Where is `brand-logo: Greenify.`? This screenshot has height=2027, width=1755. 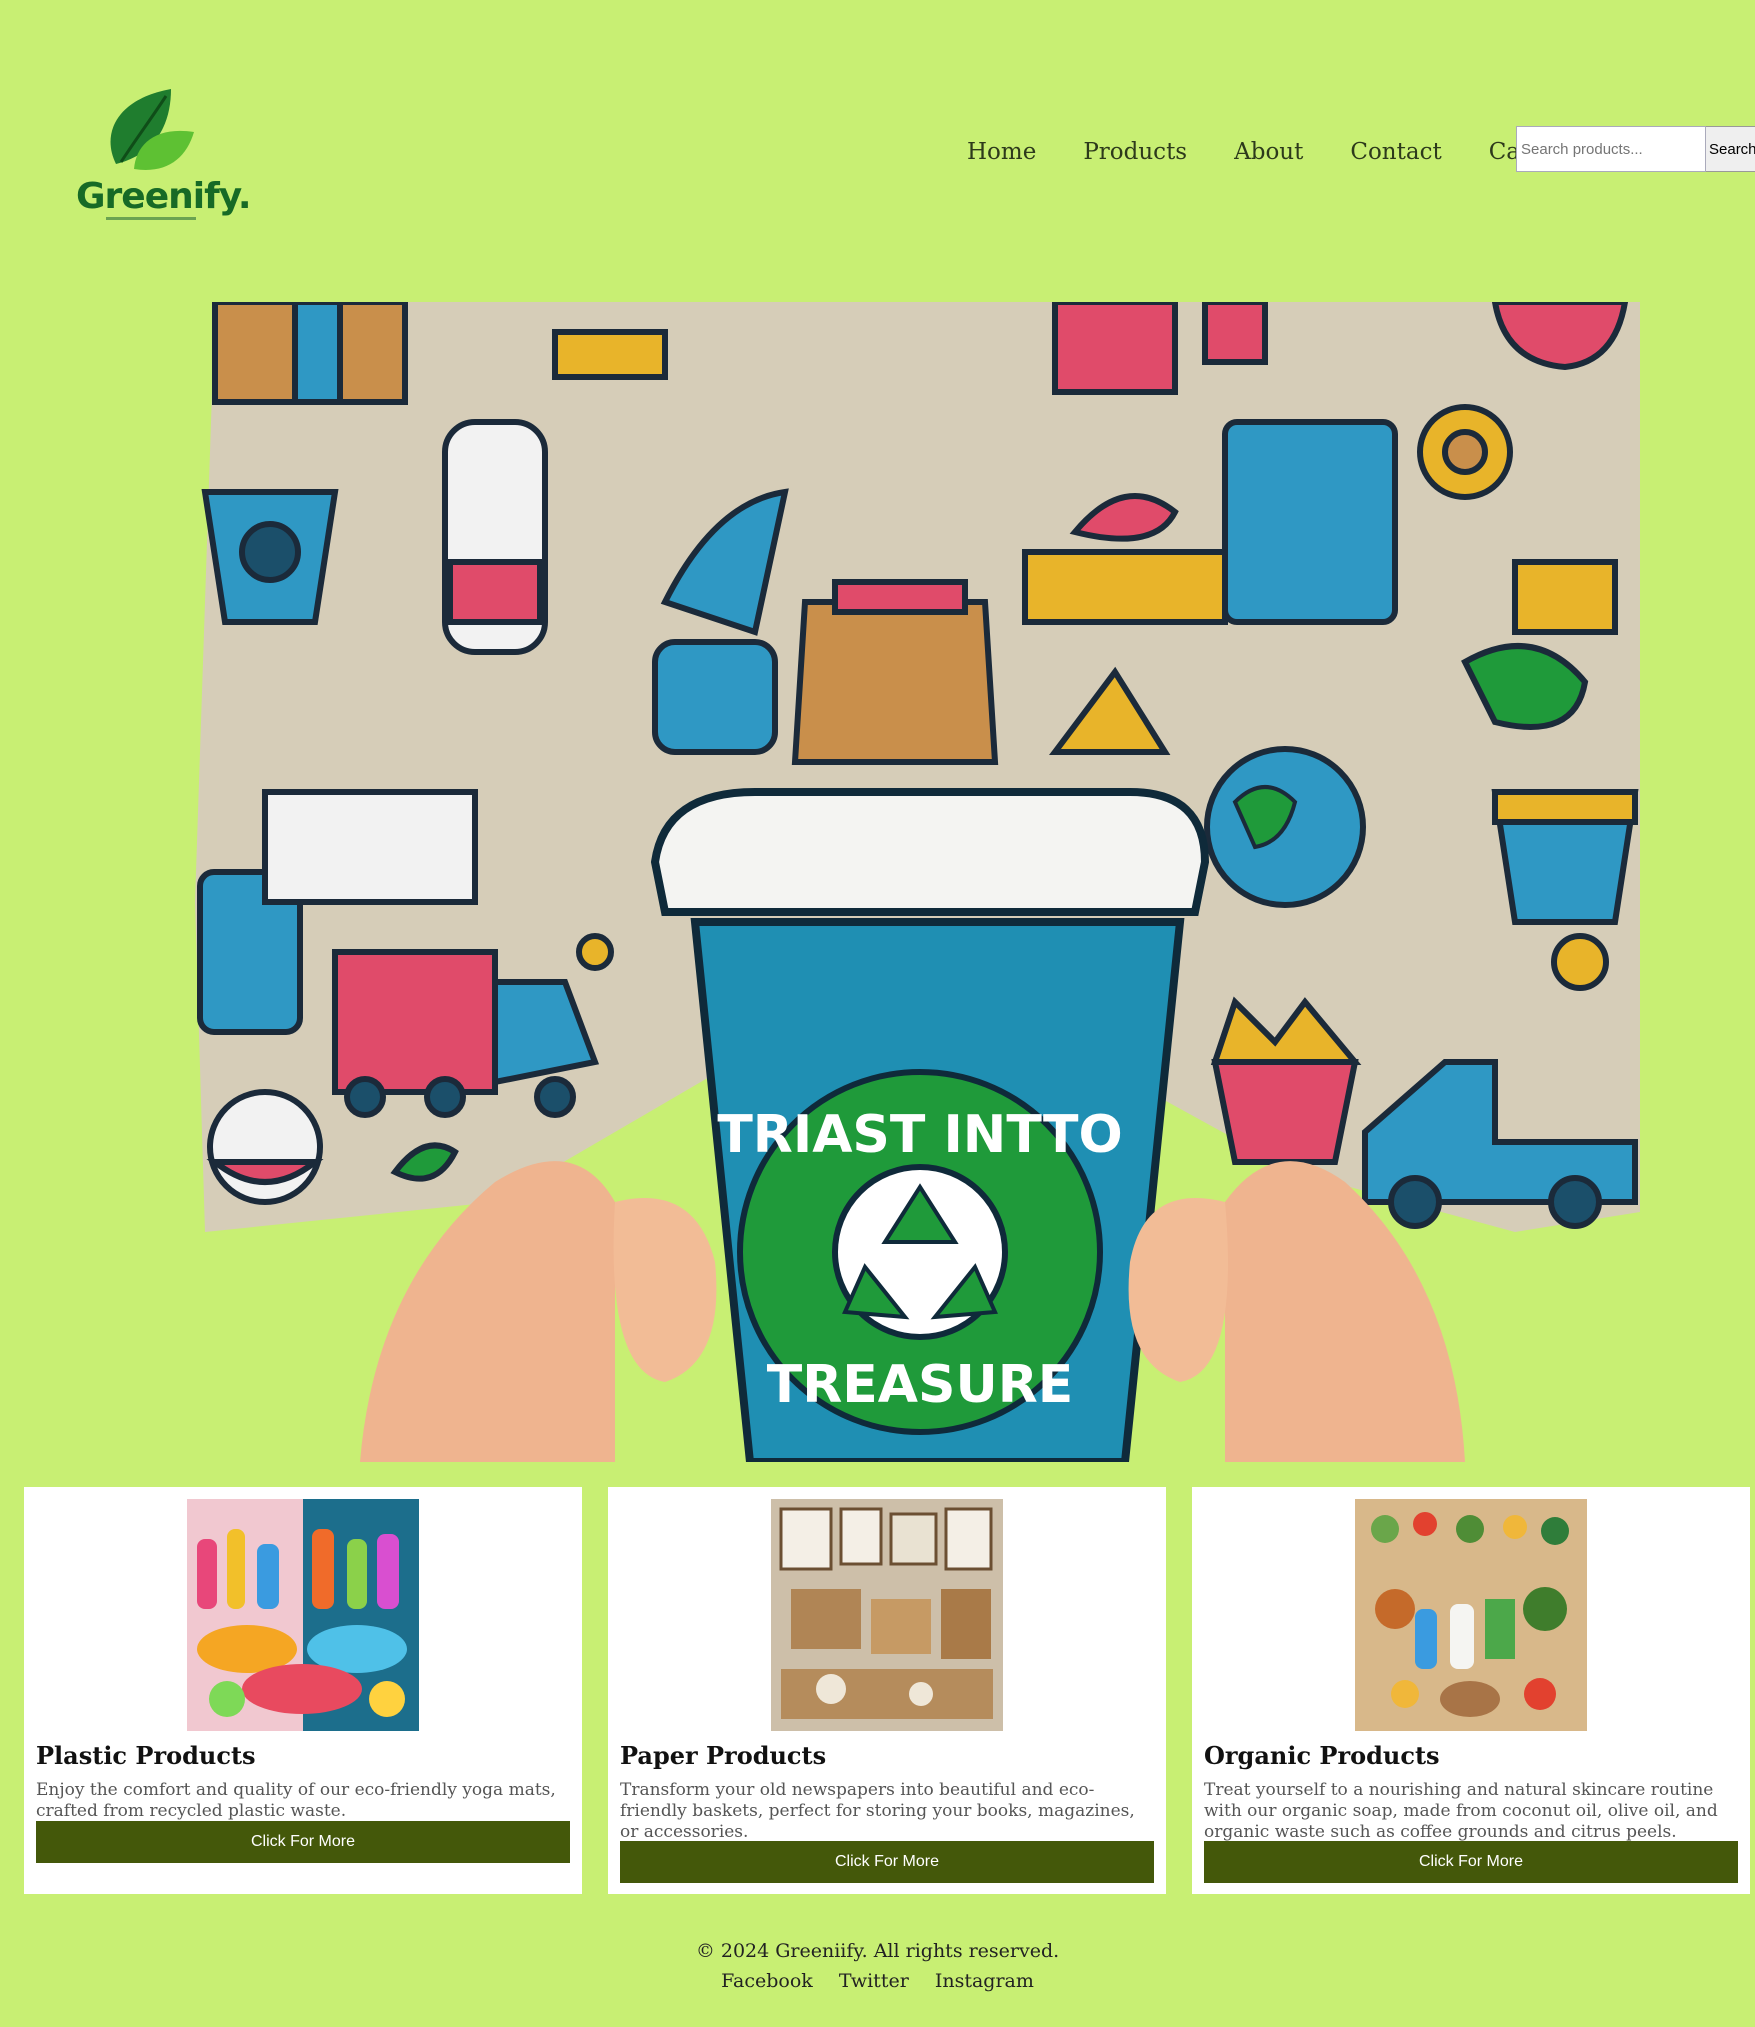
brand-logo: Greenify. is located at coordinates (164, 154).